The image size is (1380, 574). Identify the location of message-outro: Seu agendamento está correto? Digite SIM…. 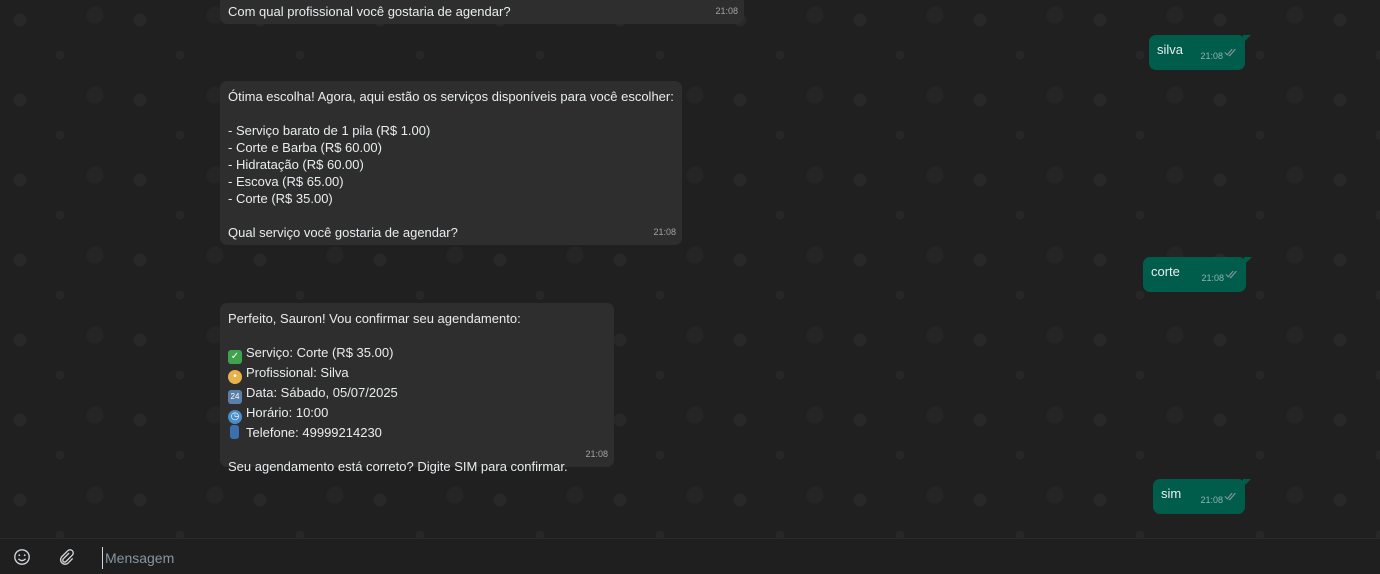
(398, 466).